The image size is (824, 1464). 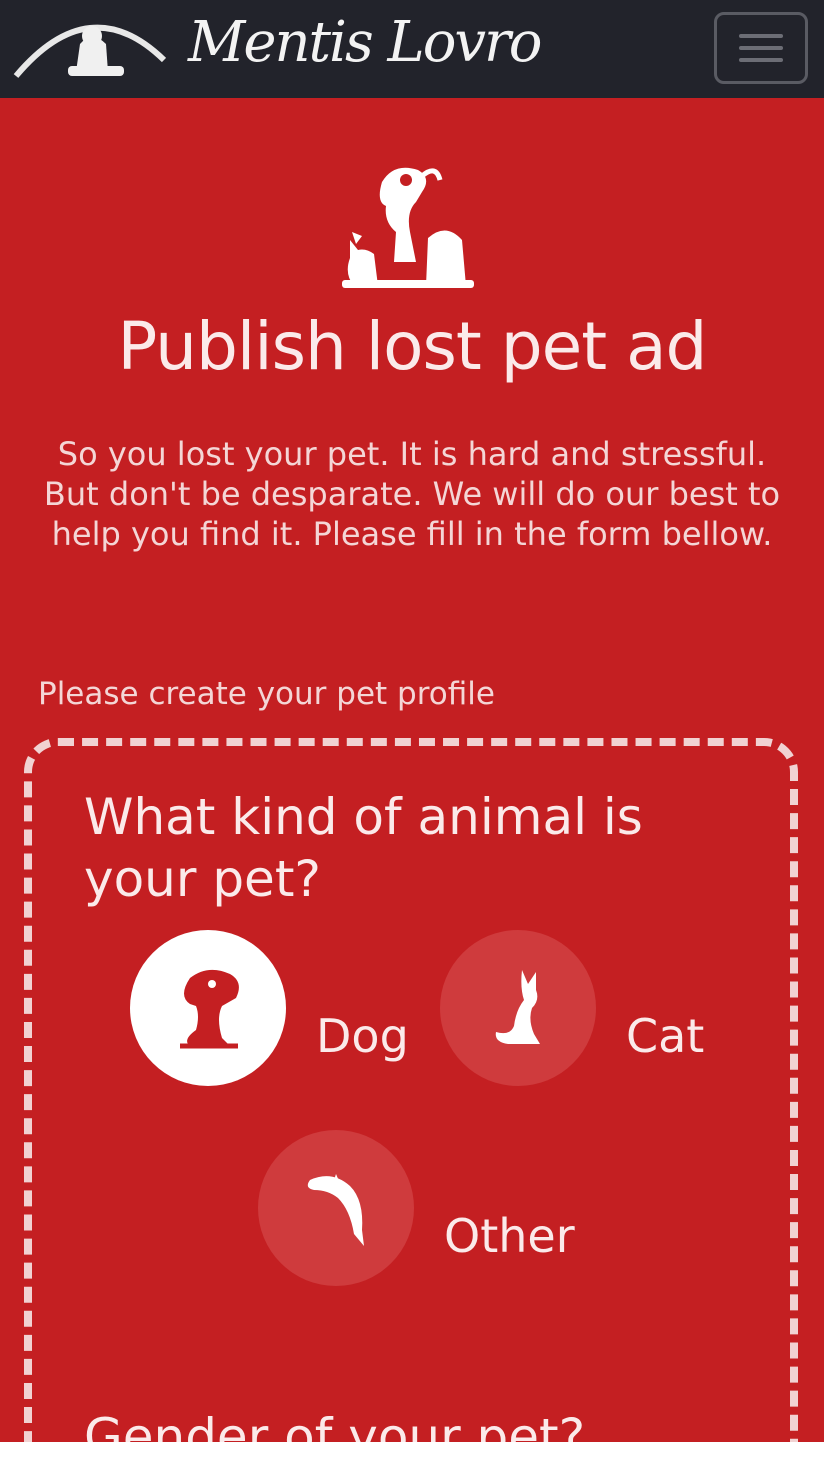 I want to click on page-title: Publish lost pet ad, so click(x=412, y=346).